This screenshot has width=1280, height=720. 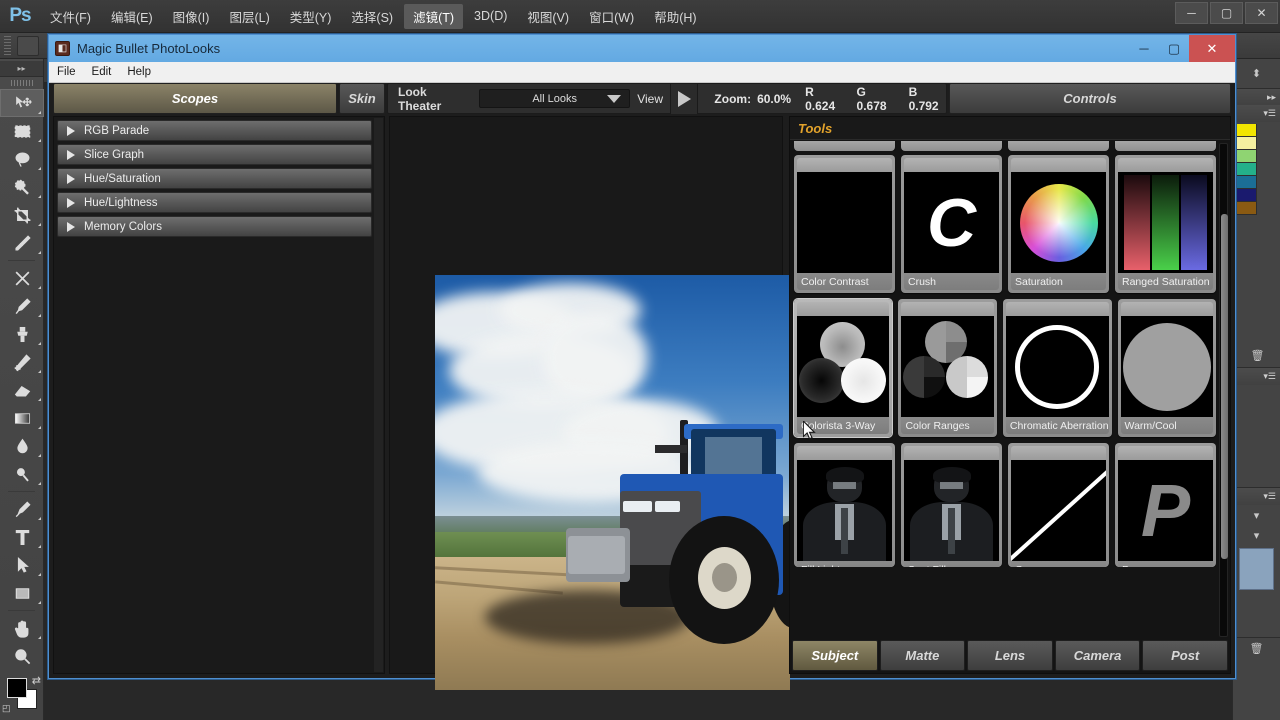 What do you see at coordinates (1256, 679) in the screenshot?
I see `dock-footer: 🗑` at bounding box center [1256, 679].